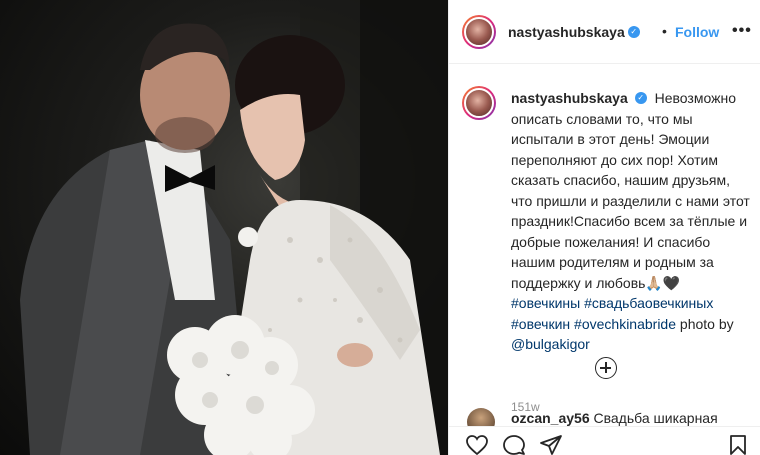 This screenshot has height=455, width=760. Describe the element at coordinates (479, 103) in the screenshot. I see `caption-author-avatar` at that location.